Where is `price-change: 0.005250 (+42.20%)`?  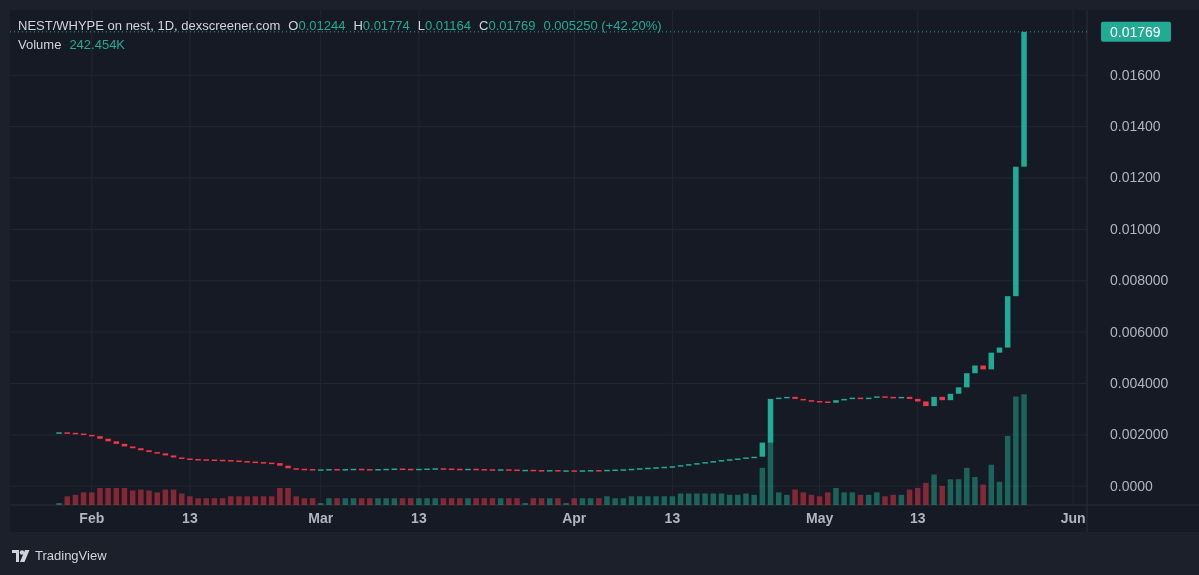
price-change: 0.005250 (+42.20%) is located at coordinates (602, 25).